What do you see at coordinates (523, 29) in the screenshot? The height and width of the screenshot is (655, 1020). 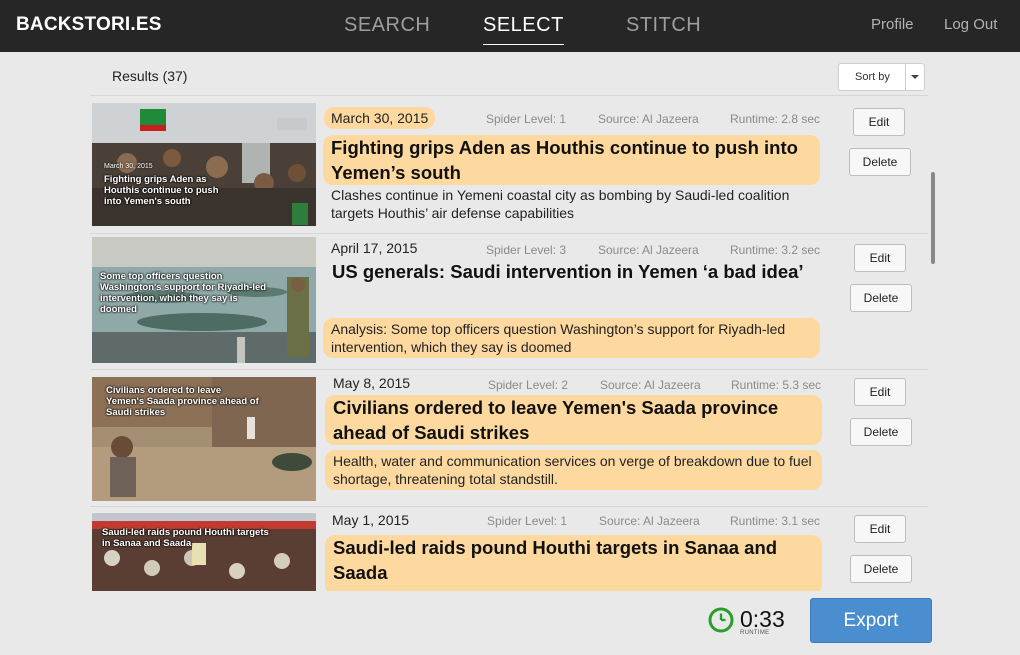 I see `nav-select: SELECT` at bounding box center [523, 29].